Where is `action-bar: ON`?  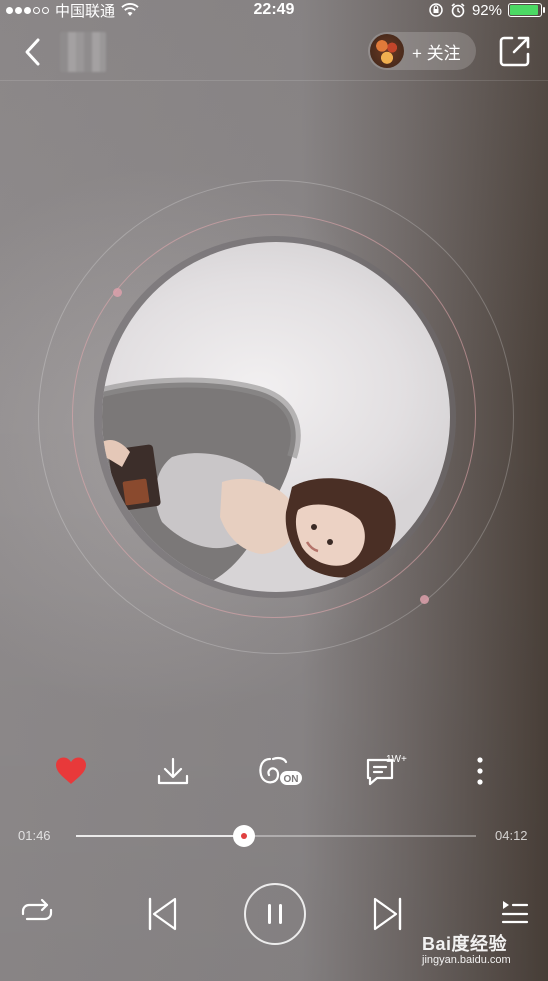 action-bar: ON is located at coordinates (274, 773).